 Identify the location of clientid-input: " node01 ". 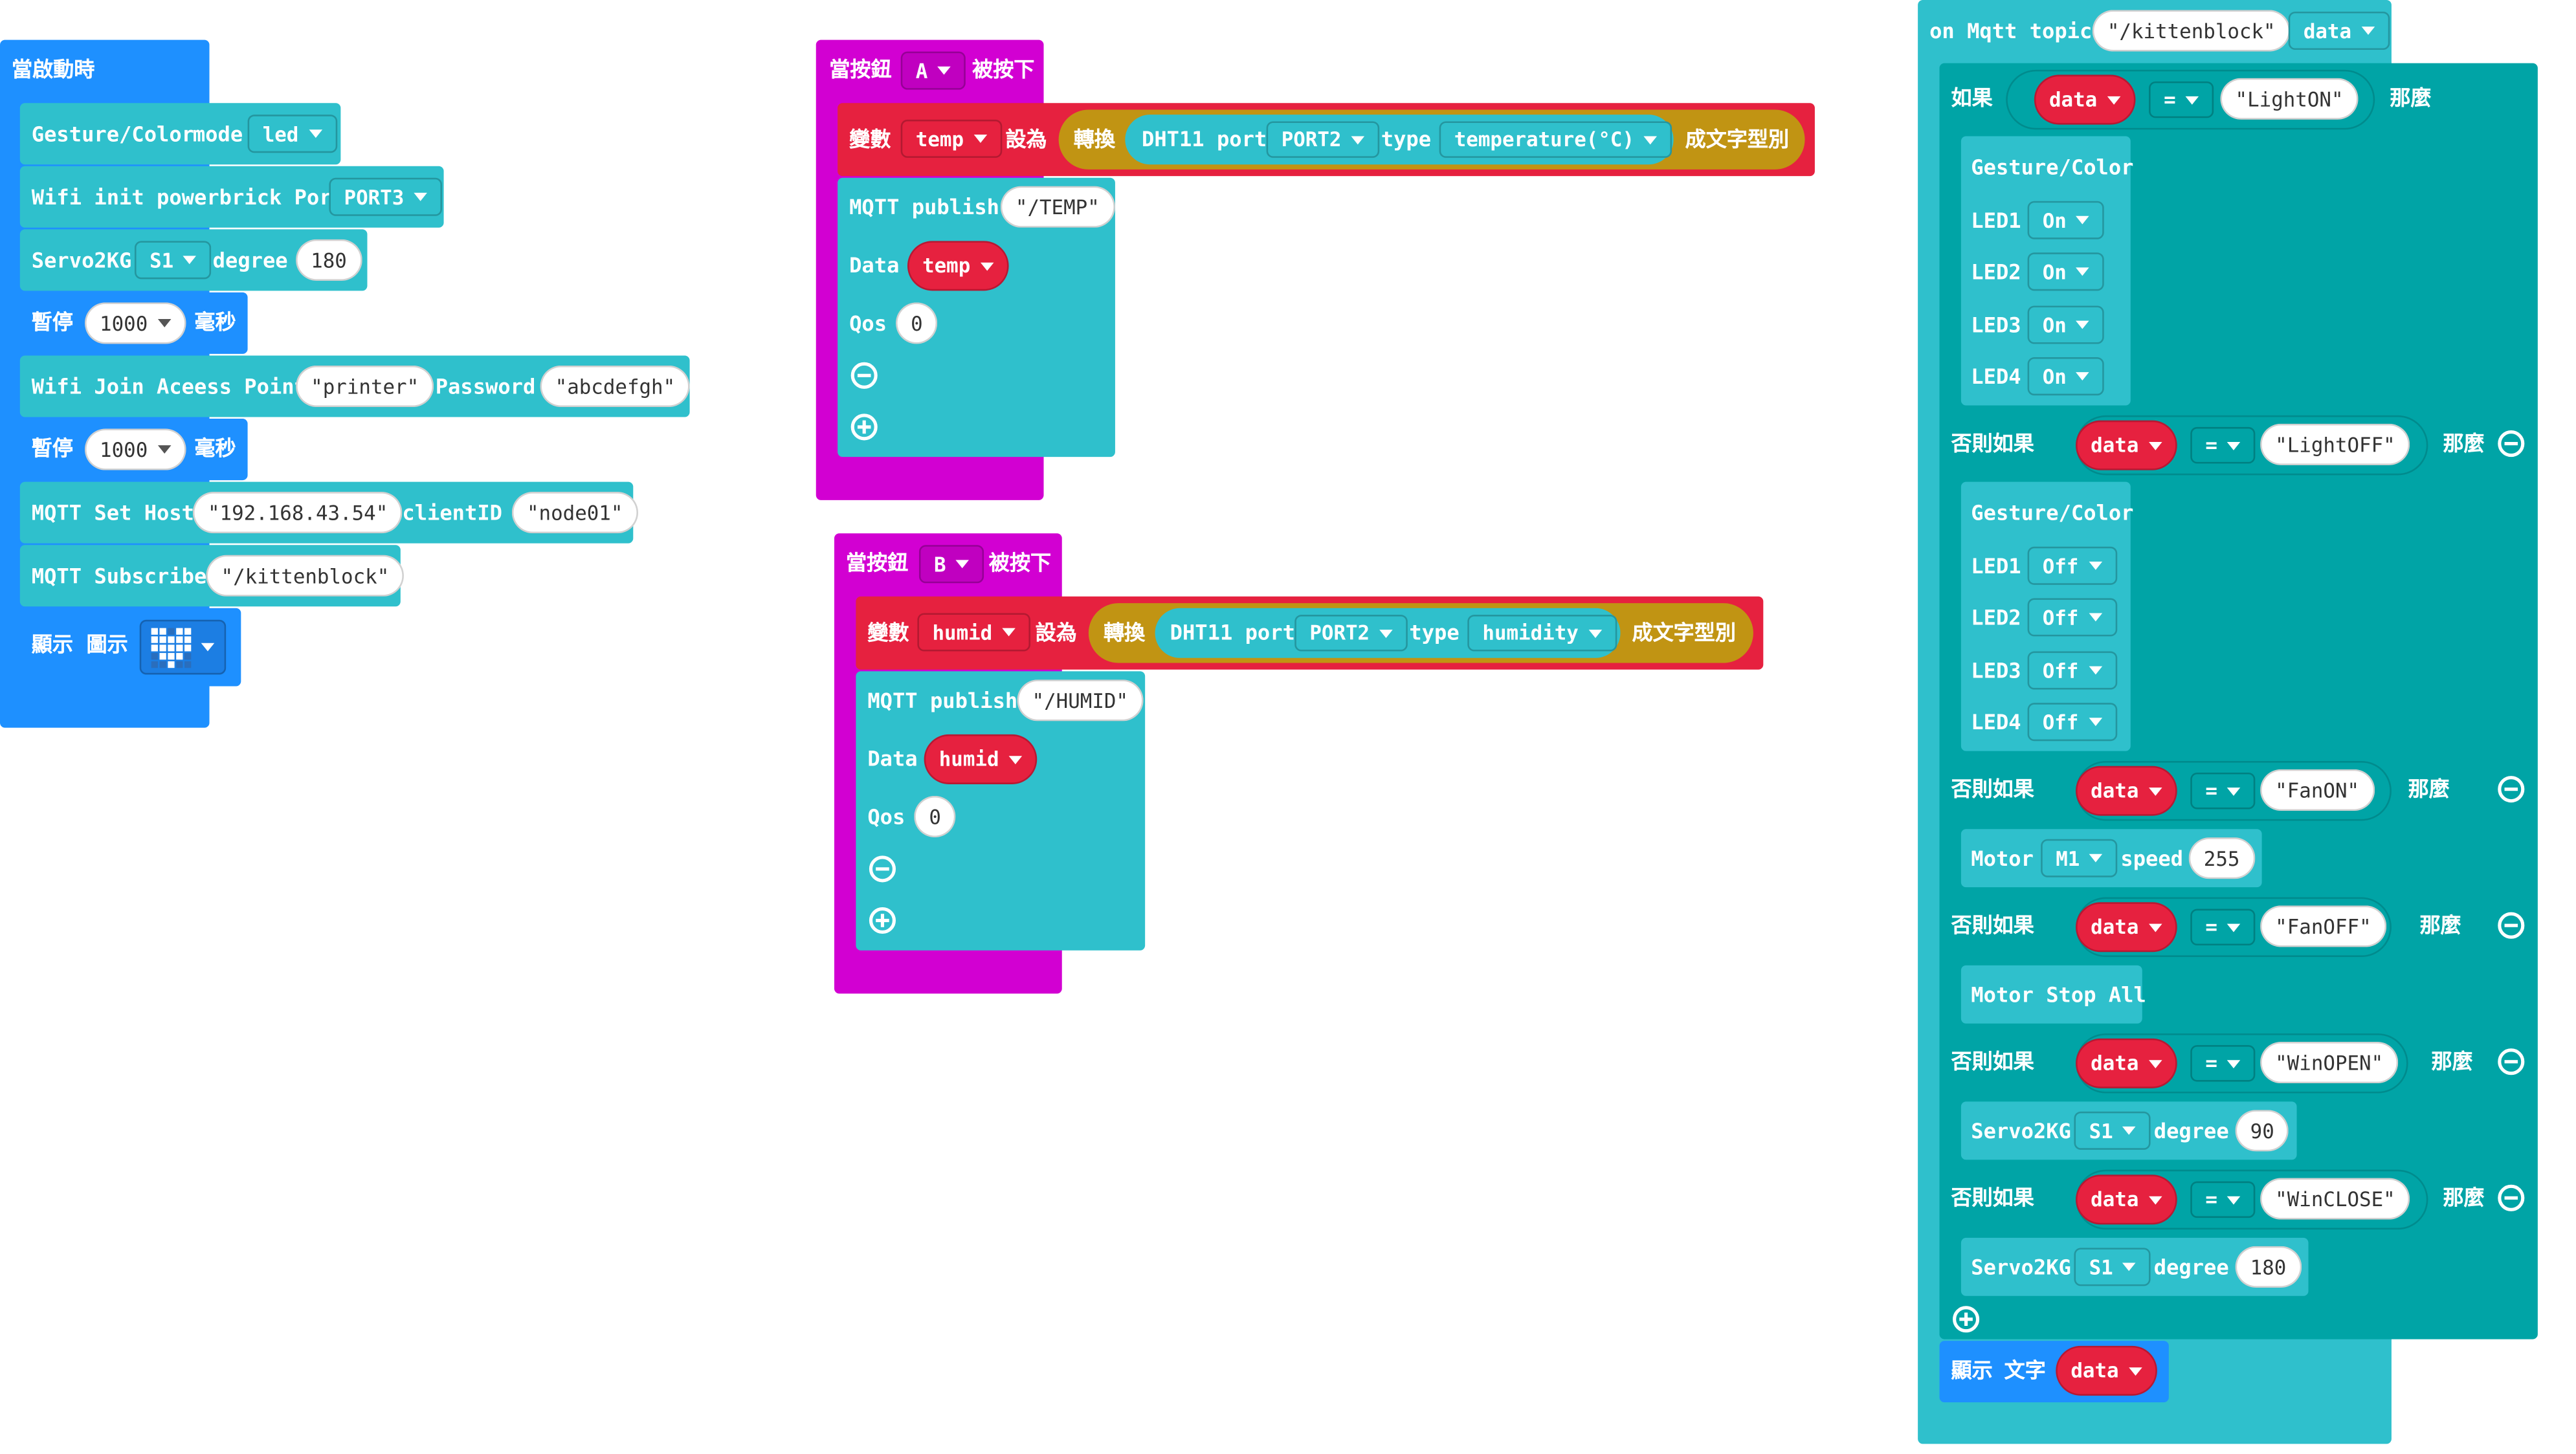
(574, 513).